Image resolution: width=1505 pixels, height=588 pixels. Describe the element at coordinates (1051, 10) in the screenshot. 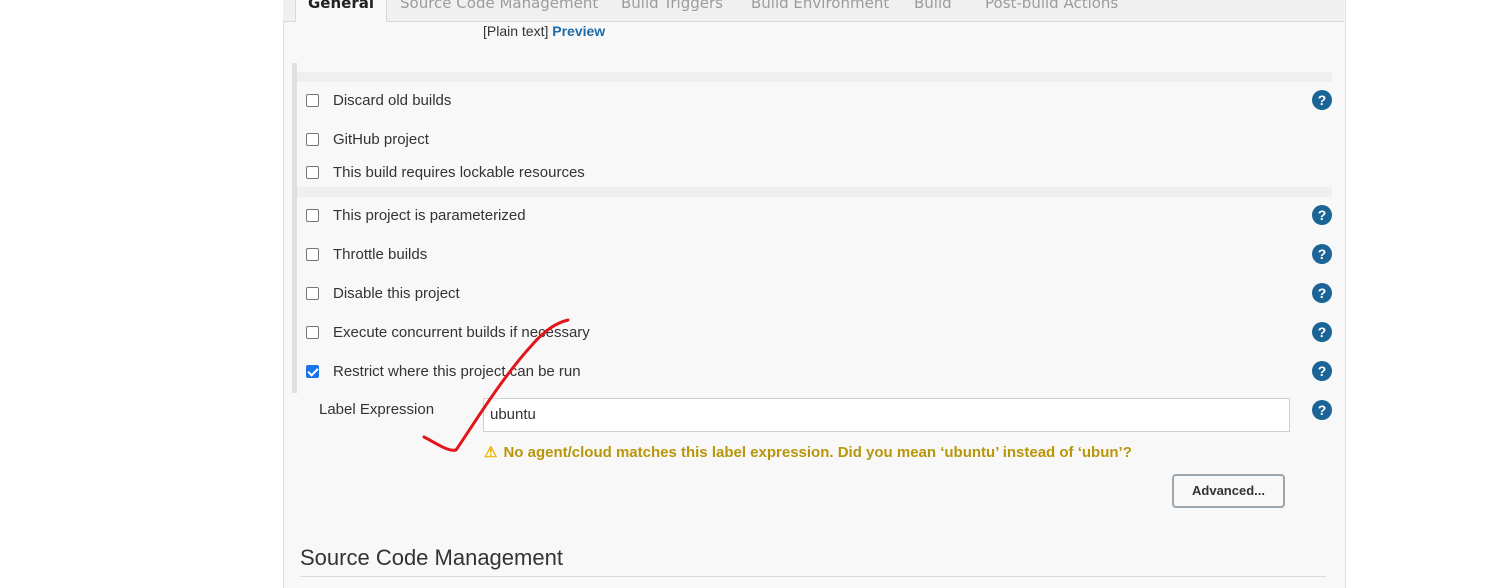

I see `tab-post-build-actions: Post-build Actions` at that location.